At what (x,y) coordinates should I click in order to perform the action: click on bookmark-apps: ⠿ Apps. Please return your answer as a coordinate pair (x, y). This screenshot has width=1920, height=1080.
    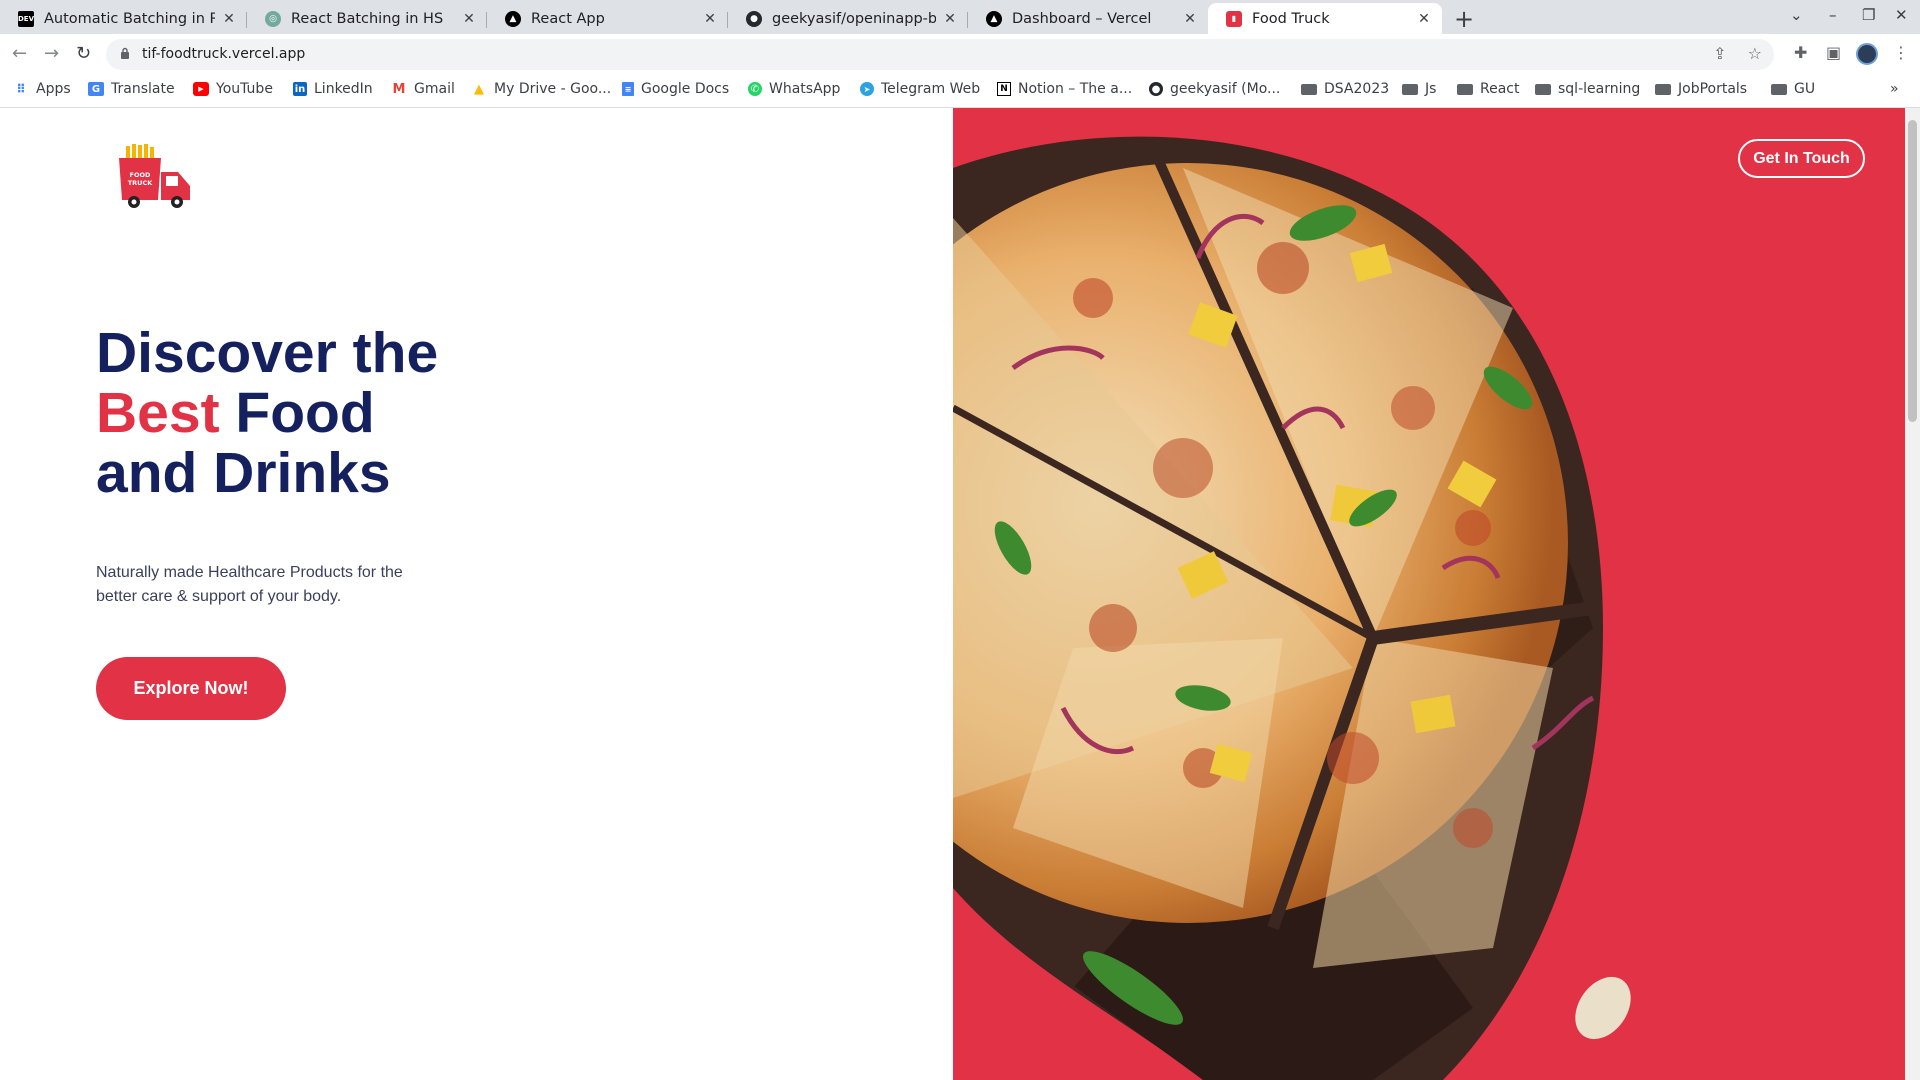
    Looking at the image, I should click on (42, 89).